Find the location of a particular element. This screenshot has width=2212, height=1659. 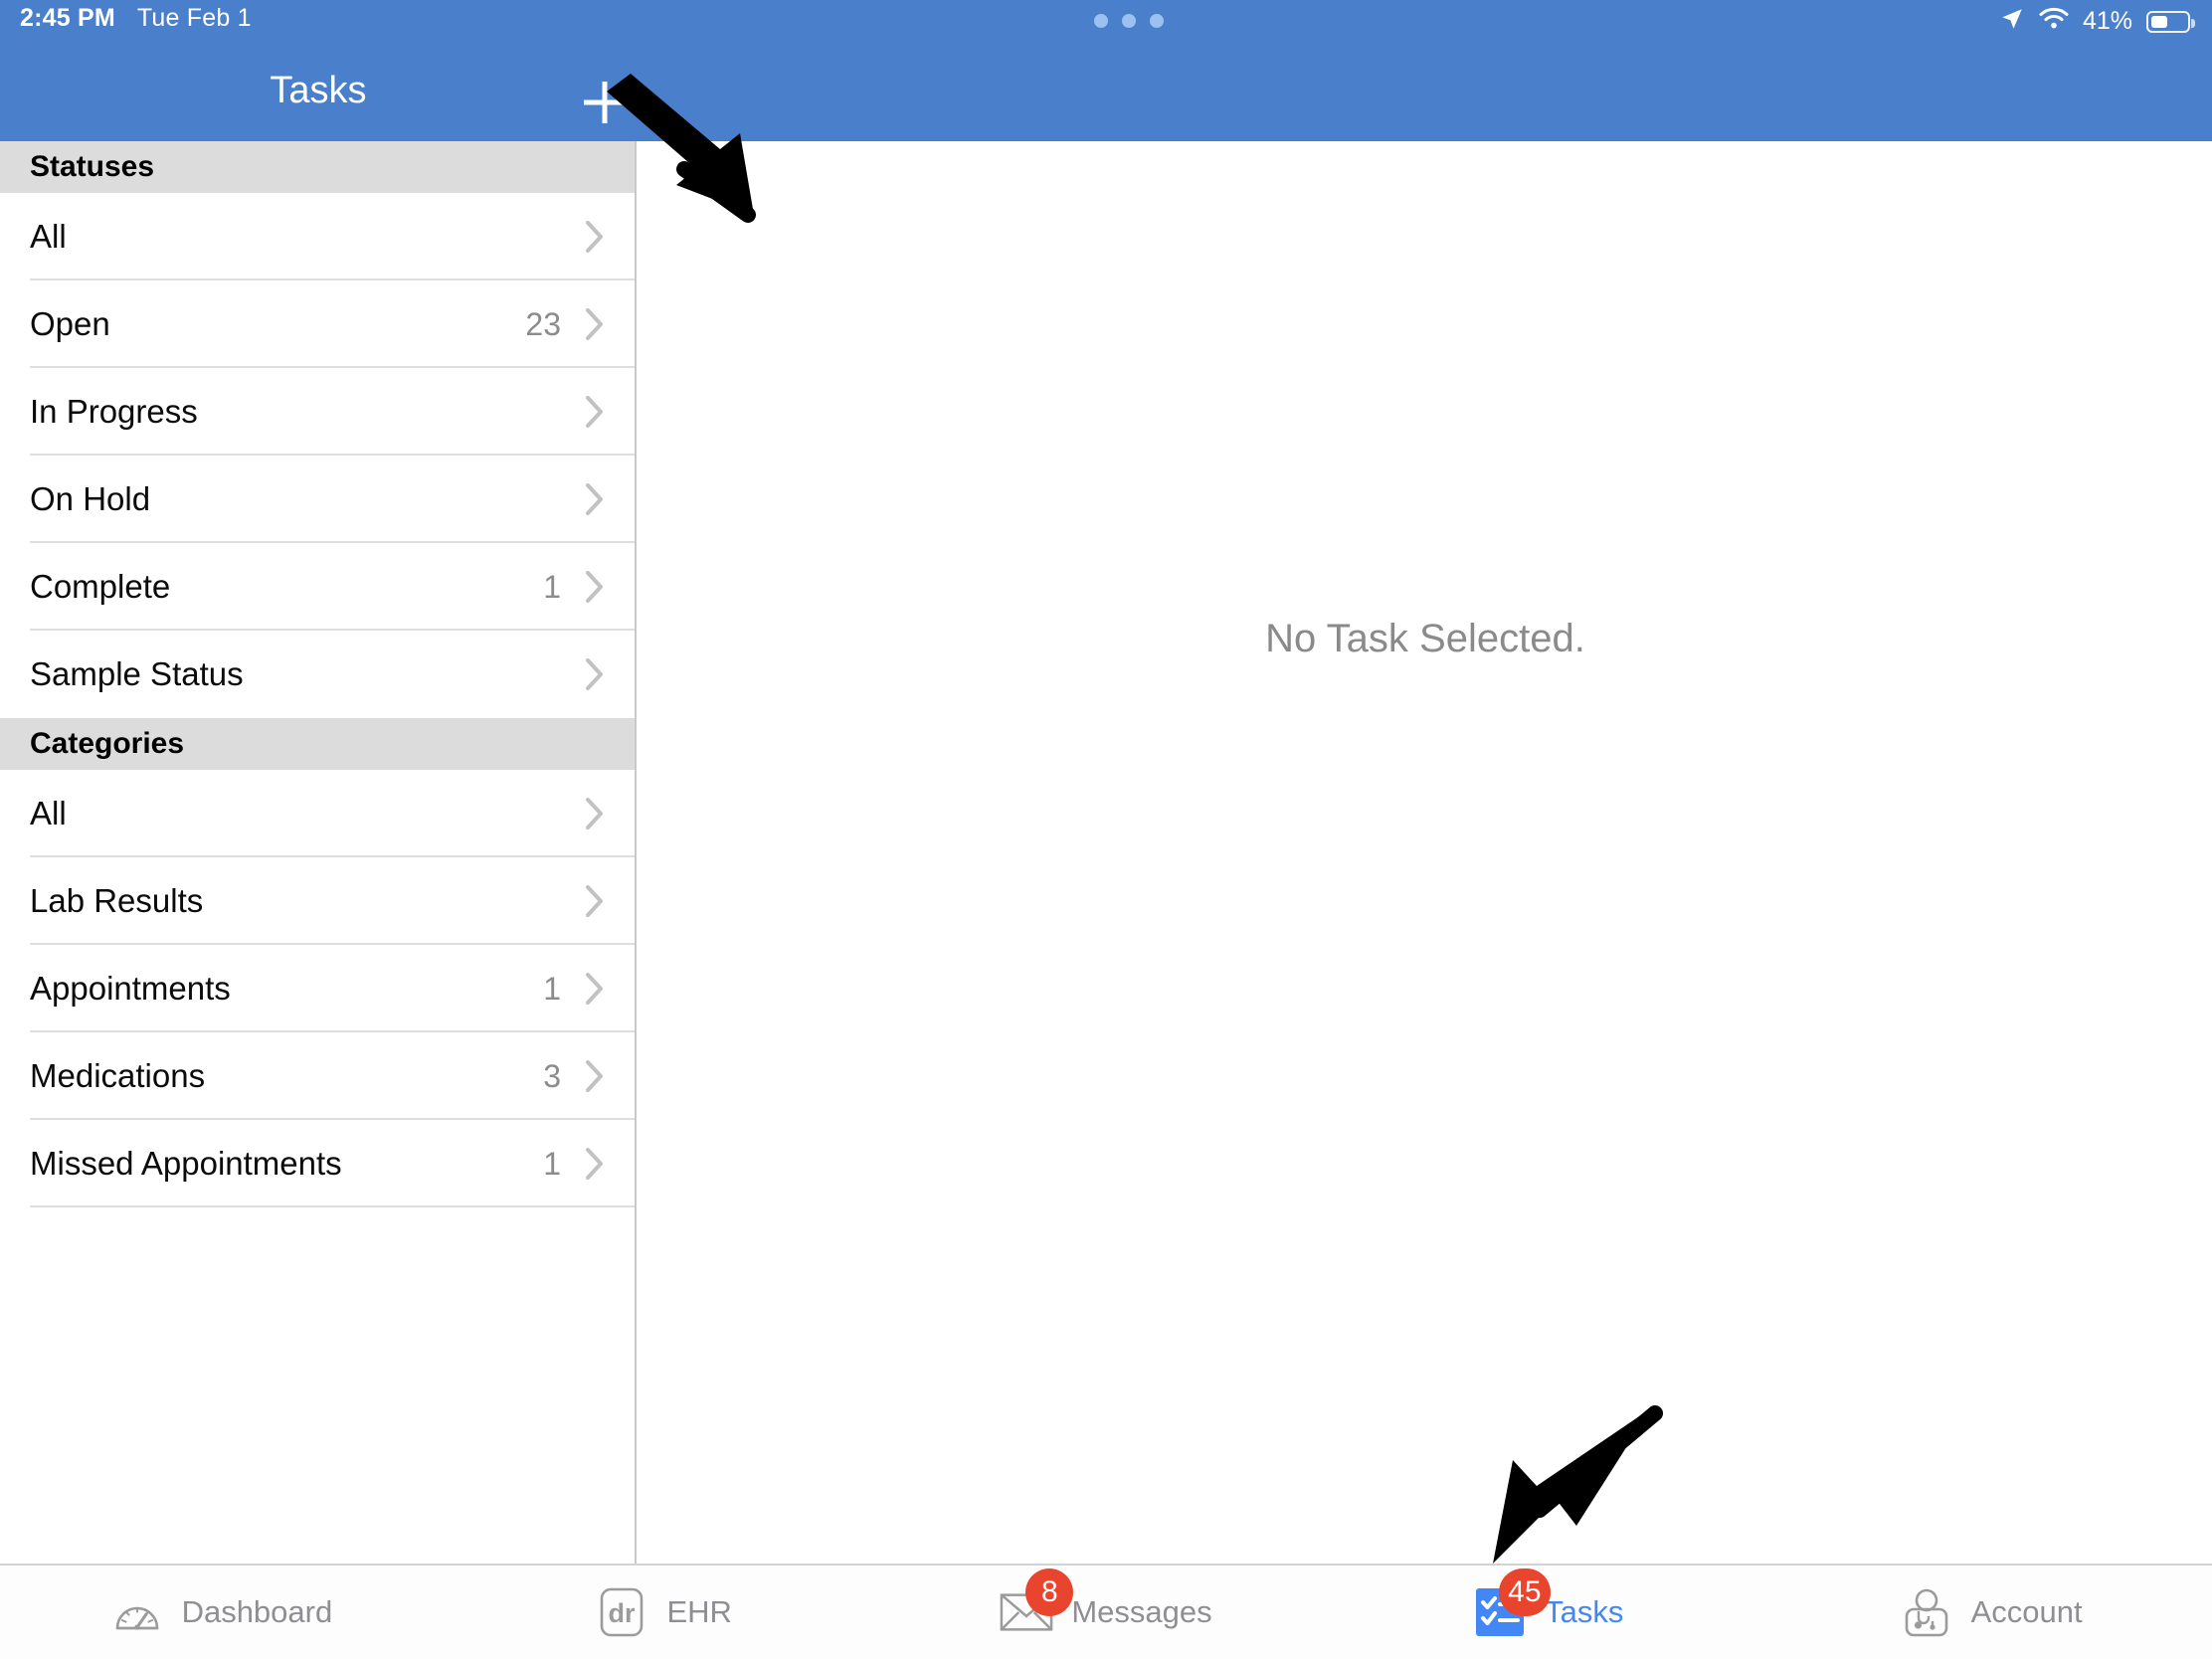

status-bar-left: 2:45 PM Tue Feb 1 is located at coordinates (136, 18).